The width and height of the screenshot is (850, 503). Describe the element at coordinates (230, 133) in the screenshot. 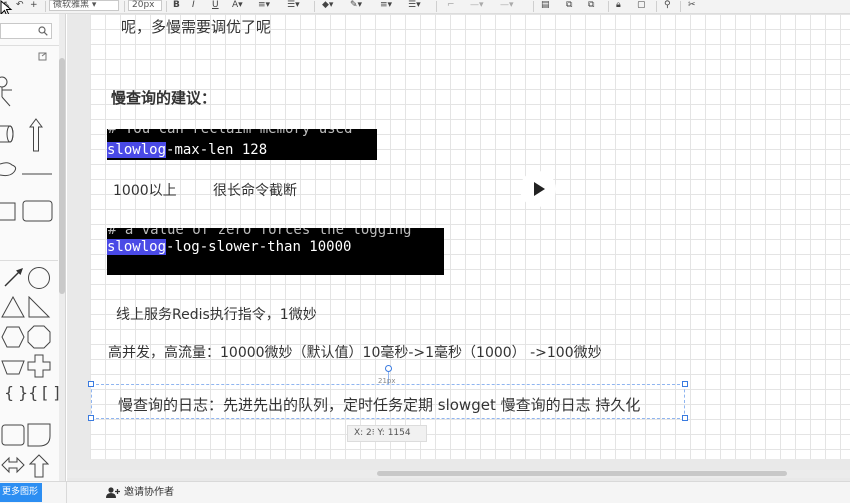

I see `terminal-comment-1: # You can reclaim memory used` at that location.